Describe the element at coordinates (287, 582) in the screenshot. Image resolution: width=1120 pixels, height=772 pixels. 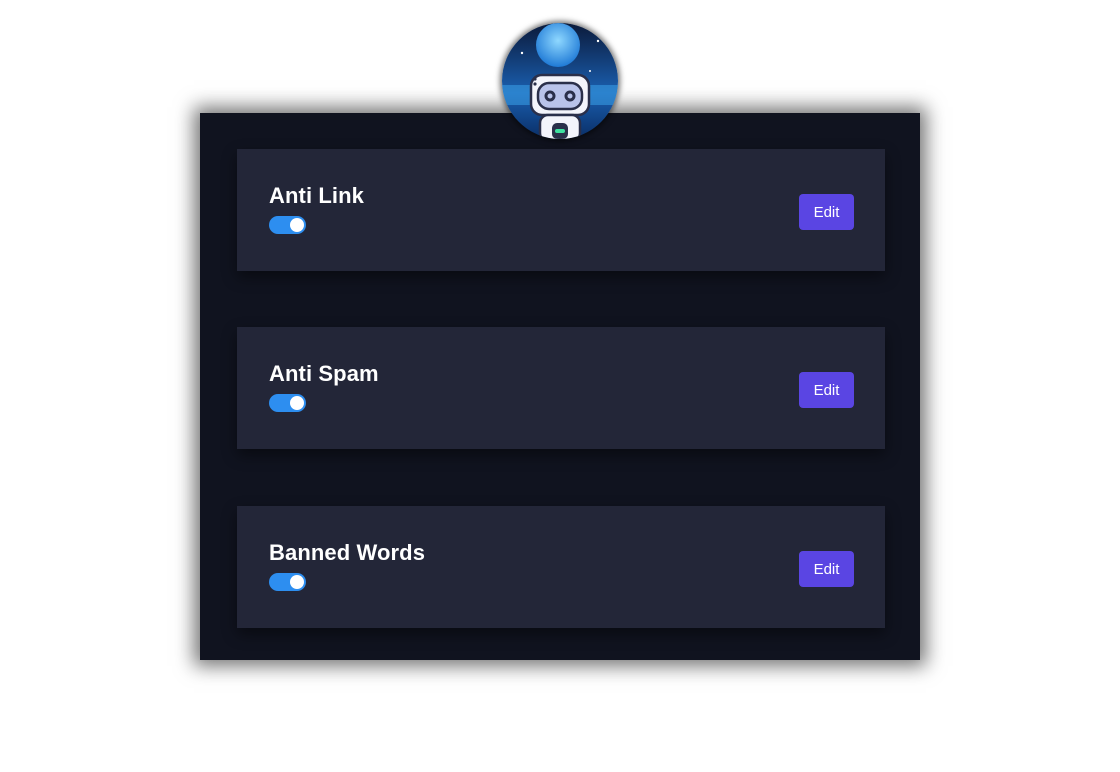
I see `banned-words-toggle` at that location.